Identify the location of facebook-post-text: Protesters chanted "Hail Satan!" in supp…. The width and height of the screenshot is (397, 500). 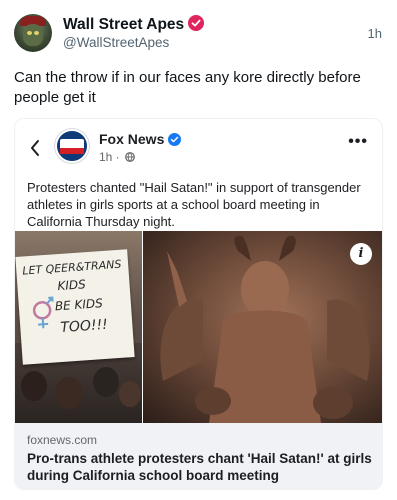
(194, 204).